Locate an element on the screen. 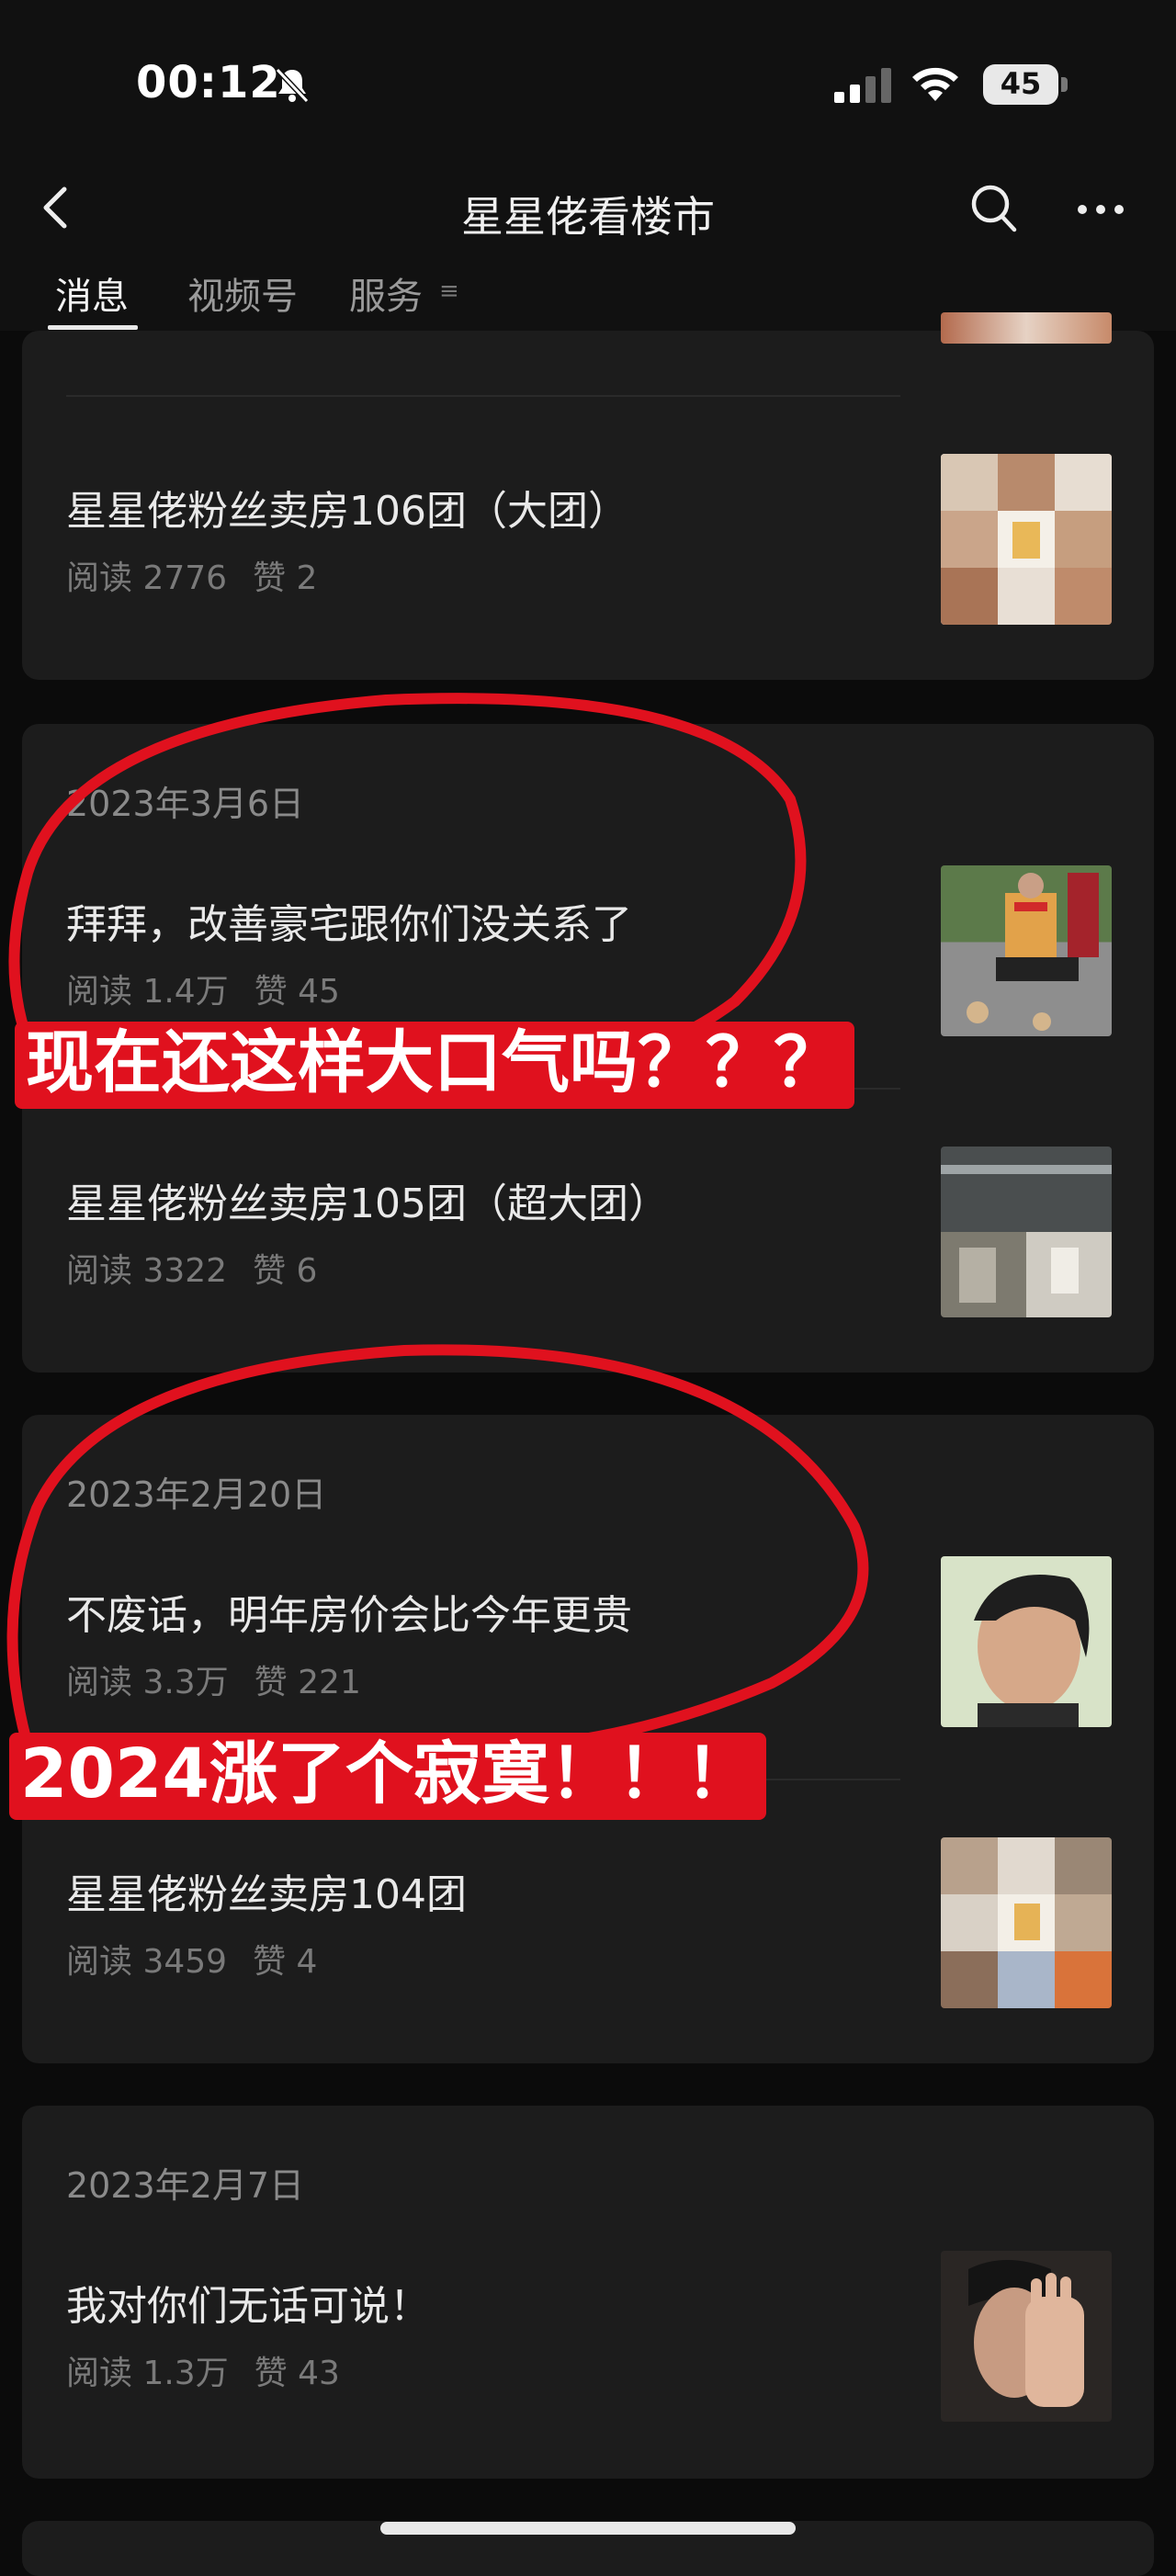  status-bar: 00:12 45 is located at coordinates (588, 78).